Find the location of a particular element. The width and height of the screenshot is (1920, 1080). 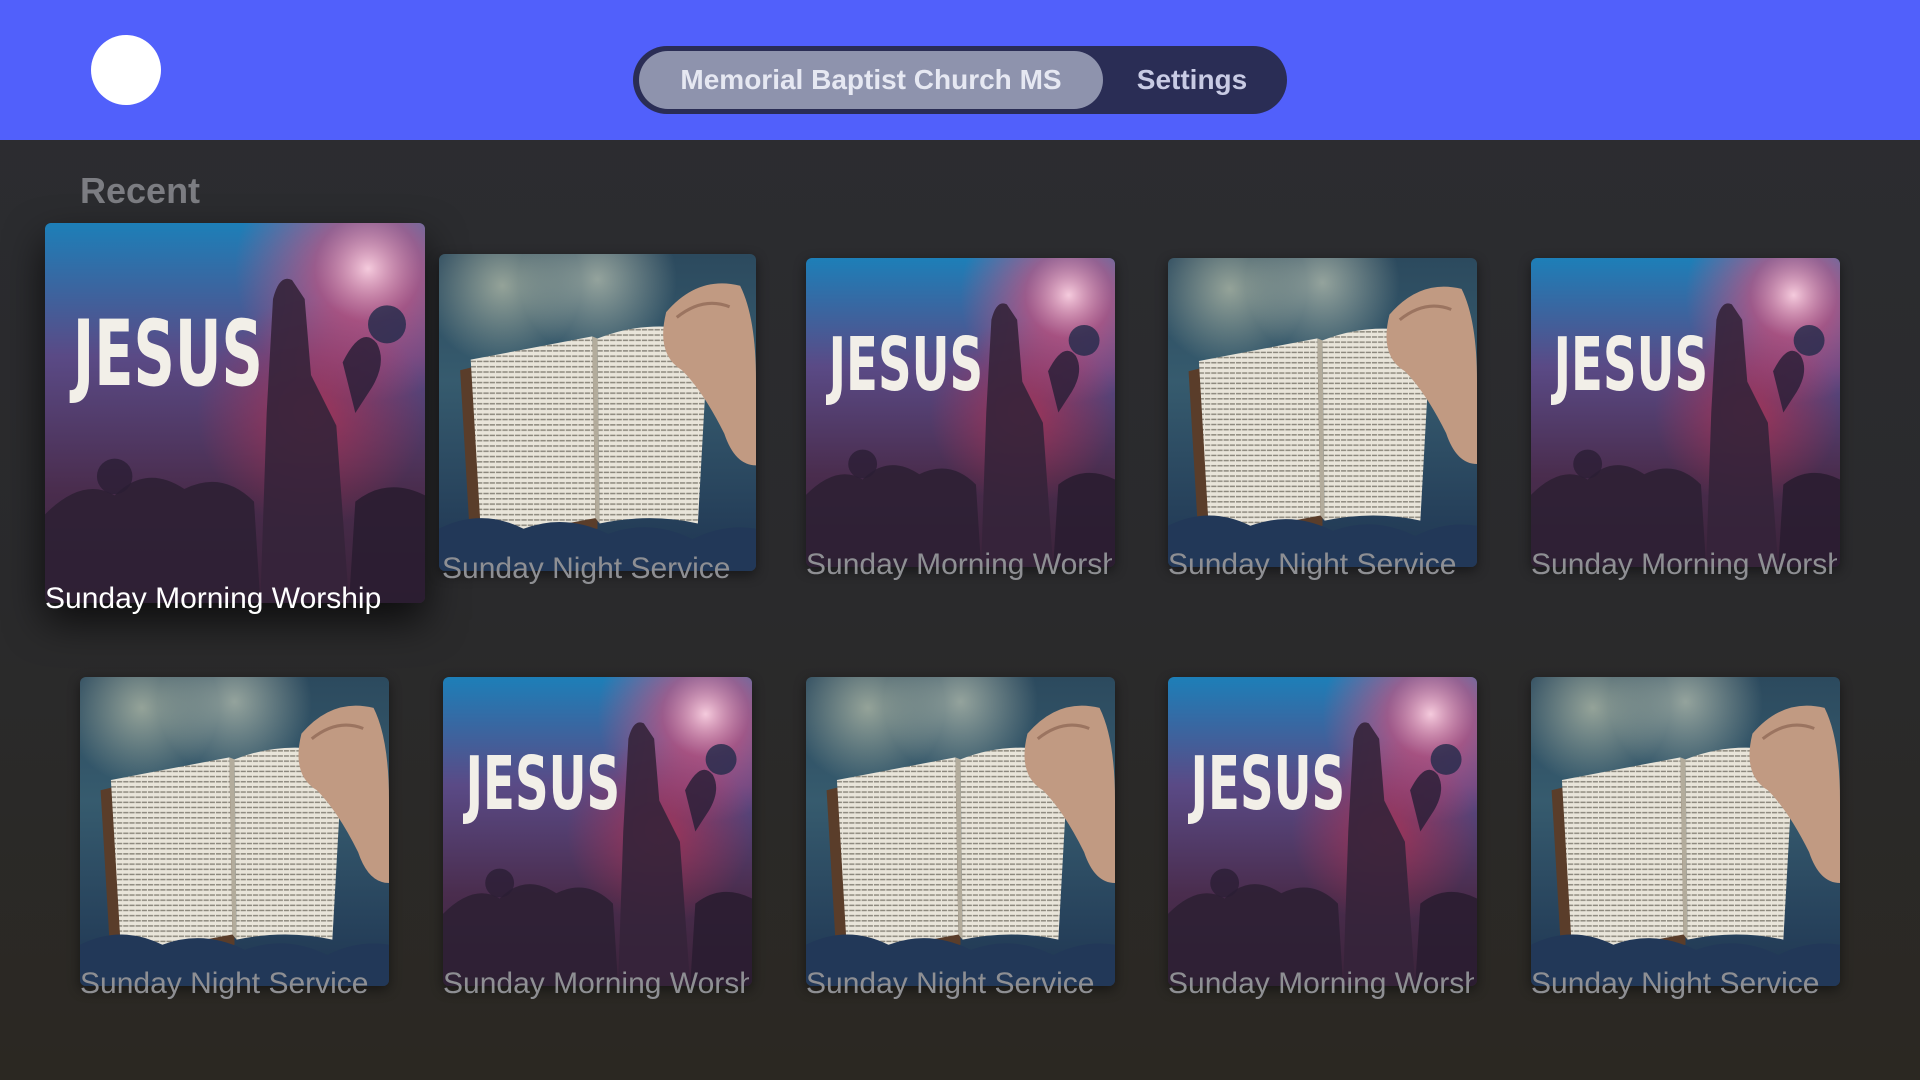

tab-bar: Memorial Baptist Church MS Settings is located at coordinates (960, 80).